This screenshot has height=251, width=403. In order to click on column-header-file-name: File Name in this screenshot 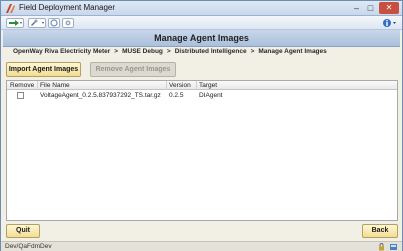, I will do `click(55, 85)`.